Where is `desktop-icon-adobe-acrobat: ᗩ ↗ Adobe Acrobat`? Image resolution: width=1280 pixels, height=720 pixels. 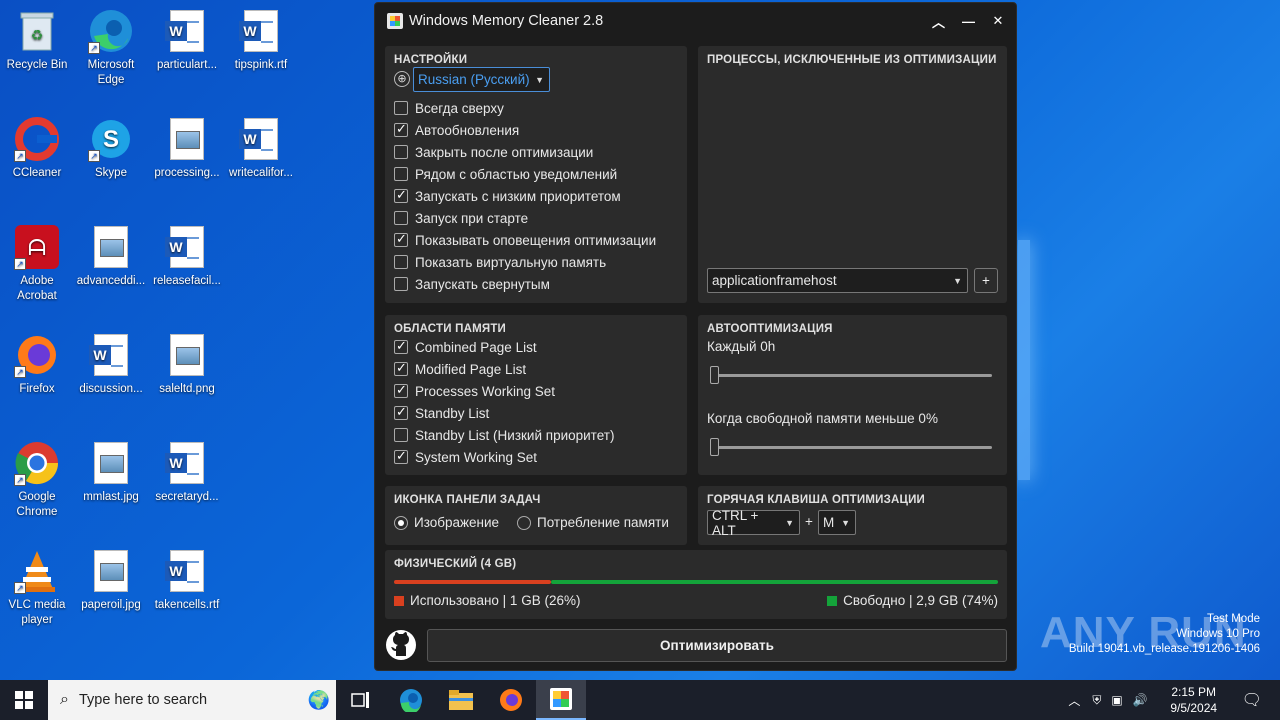 desktop-icon-adobe-acrobat: ᗩ ↗ Adobe Acrobat is located at coordinates (37, 264).